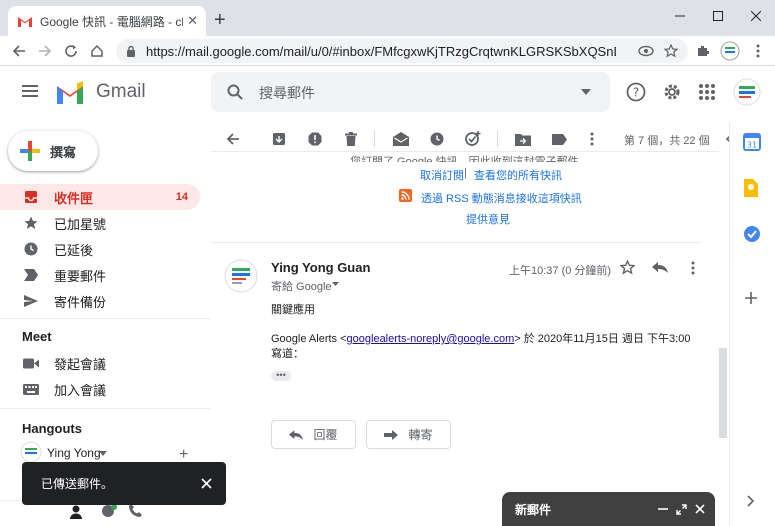 This screenshot has height=526, width=775. What do you see at coordinates (325, 435) in the screenshot?
I see `reply-button-label: 回覆` at bounding box center [325, 435].